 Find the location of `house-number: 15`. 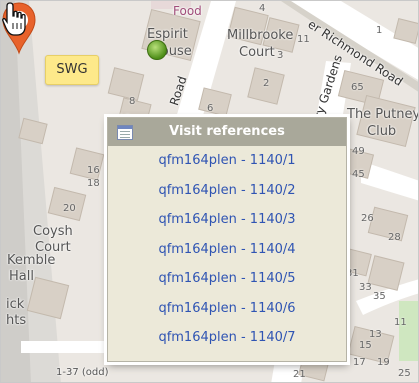

house-number: 15 is located at coordinates (365, 345).